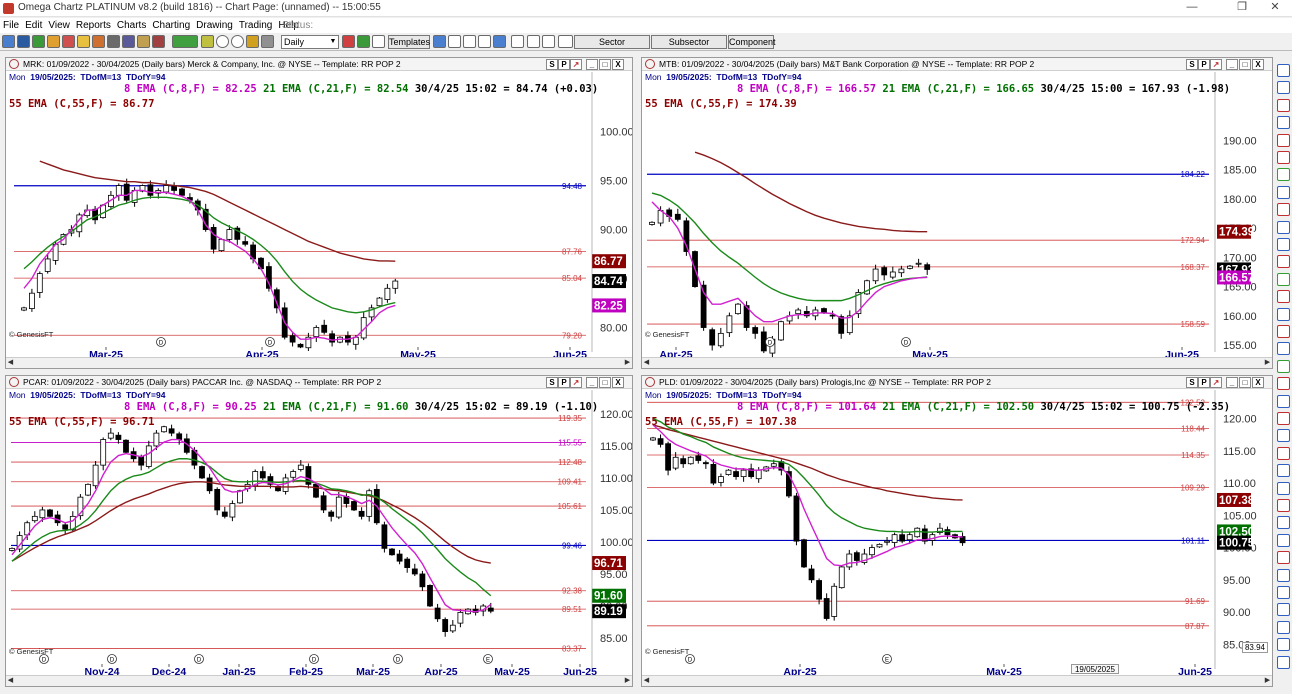 Image resolution: width=1292 pixels, height=694 pixels. Describe the element at coordinates (190, 407) in the screenshot. I see `ema8-label: 8 EMA (C,8,F) = 90.25` at that location.